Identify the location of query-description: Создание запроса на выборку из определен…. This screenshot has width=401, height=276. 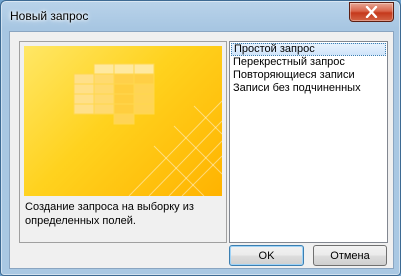
(109, 214).